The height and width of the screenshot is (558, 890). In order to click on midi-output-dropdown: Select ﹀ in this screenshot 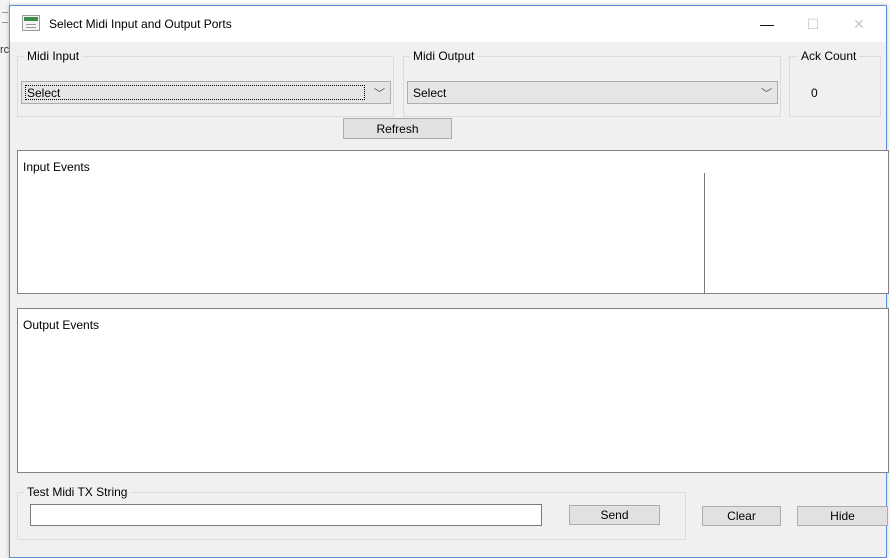, I will do `click(592, 92)`.